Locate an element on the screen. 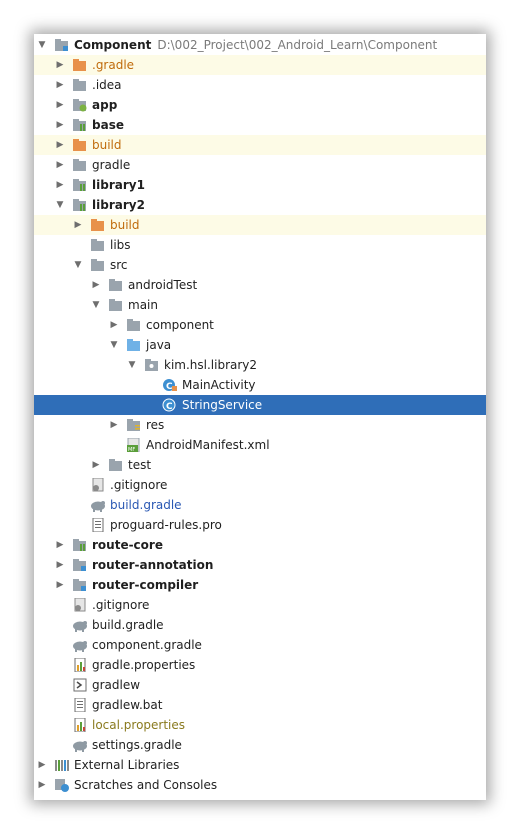 This screenshot has width=520, height=834. tree-row: ▶ component is located at coordinates (260, 325).